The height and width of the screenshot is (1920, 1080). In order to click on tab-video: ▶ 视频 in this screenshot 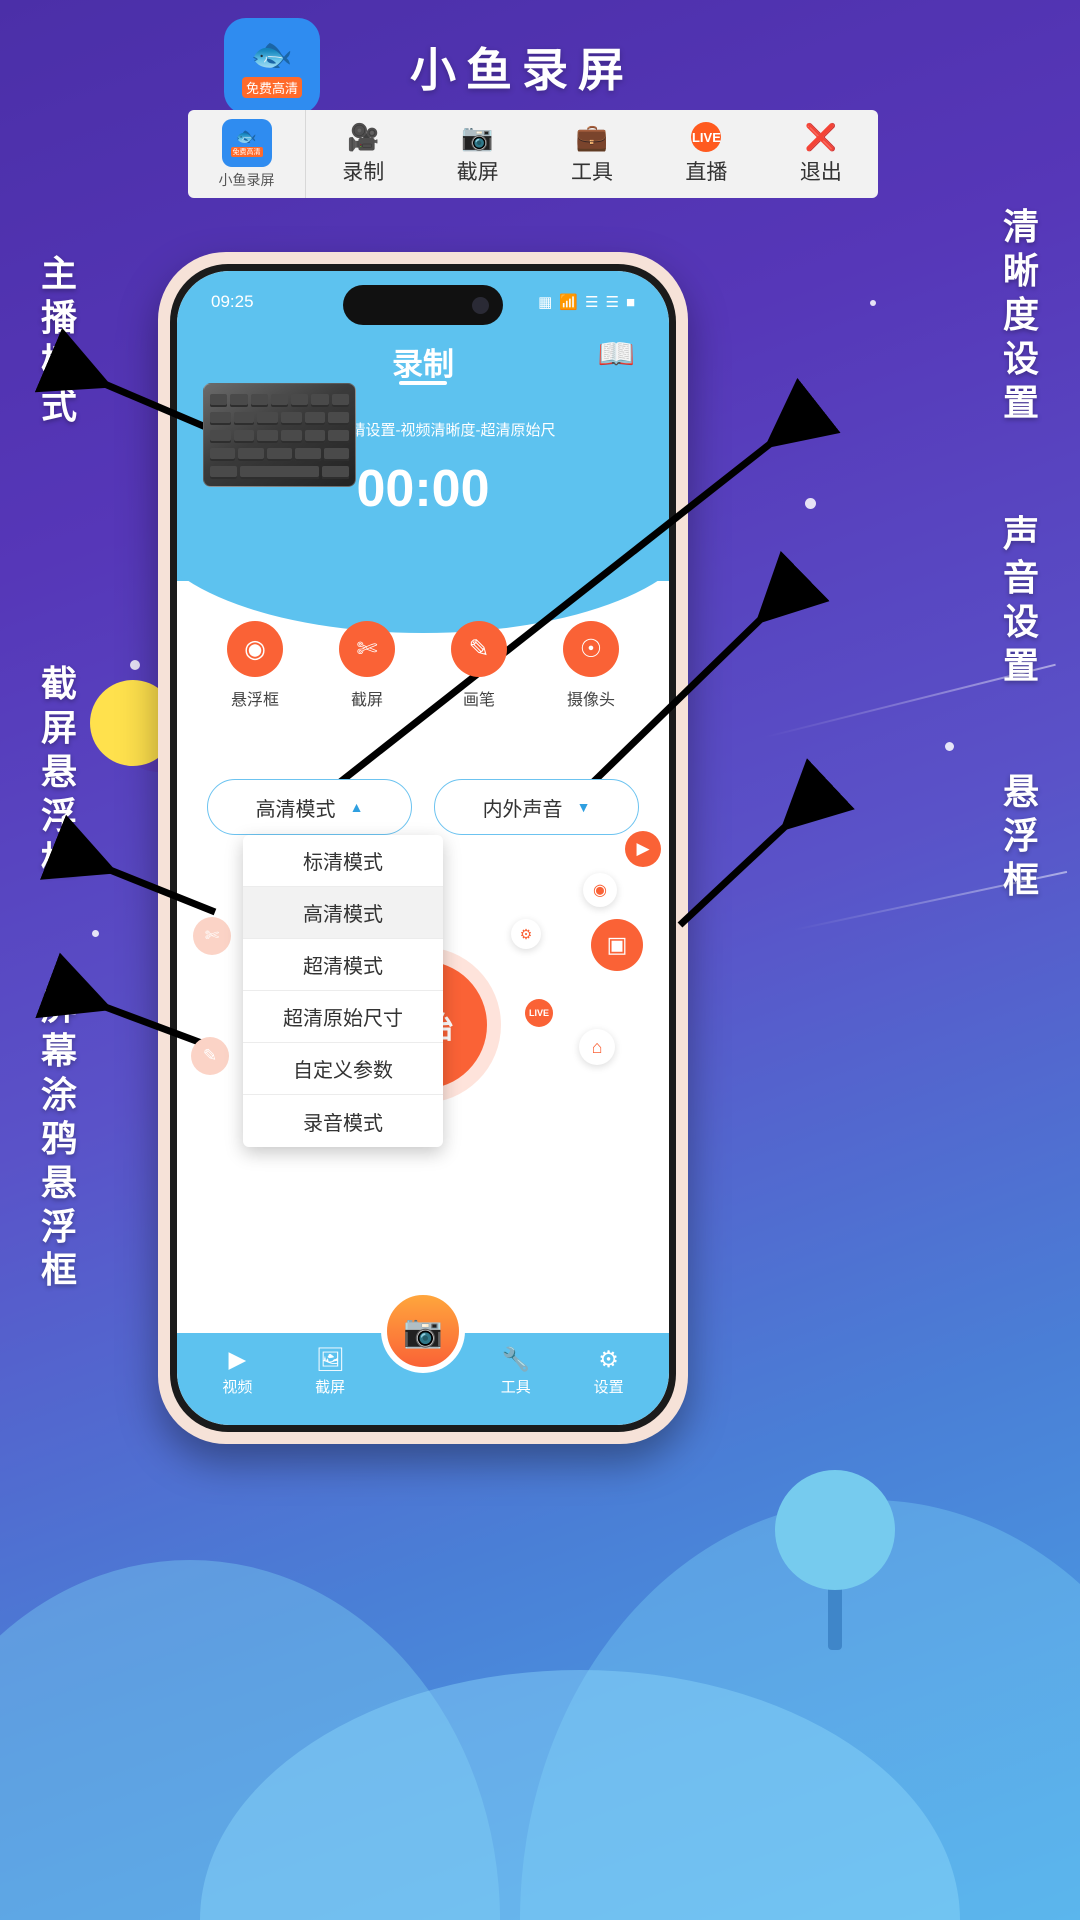, I will do `click(237, 1371)`.